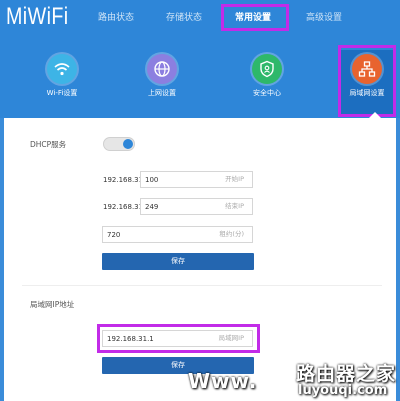 The width and height of the screenshot is (400, 401). Describe the element at coordinates (119, 144) in the screenshot. I see `dhcp-toggle` at that location.